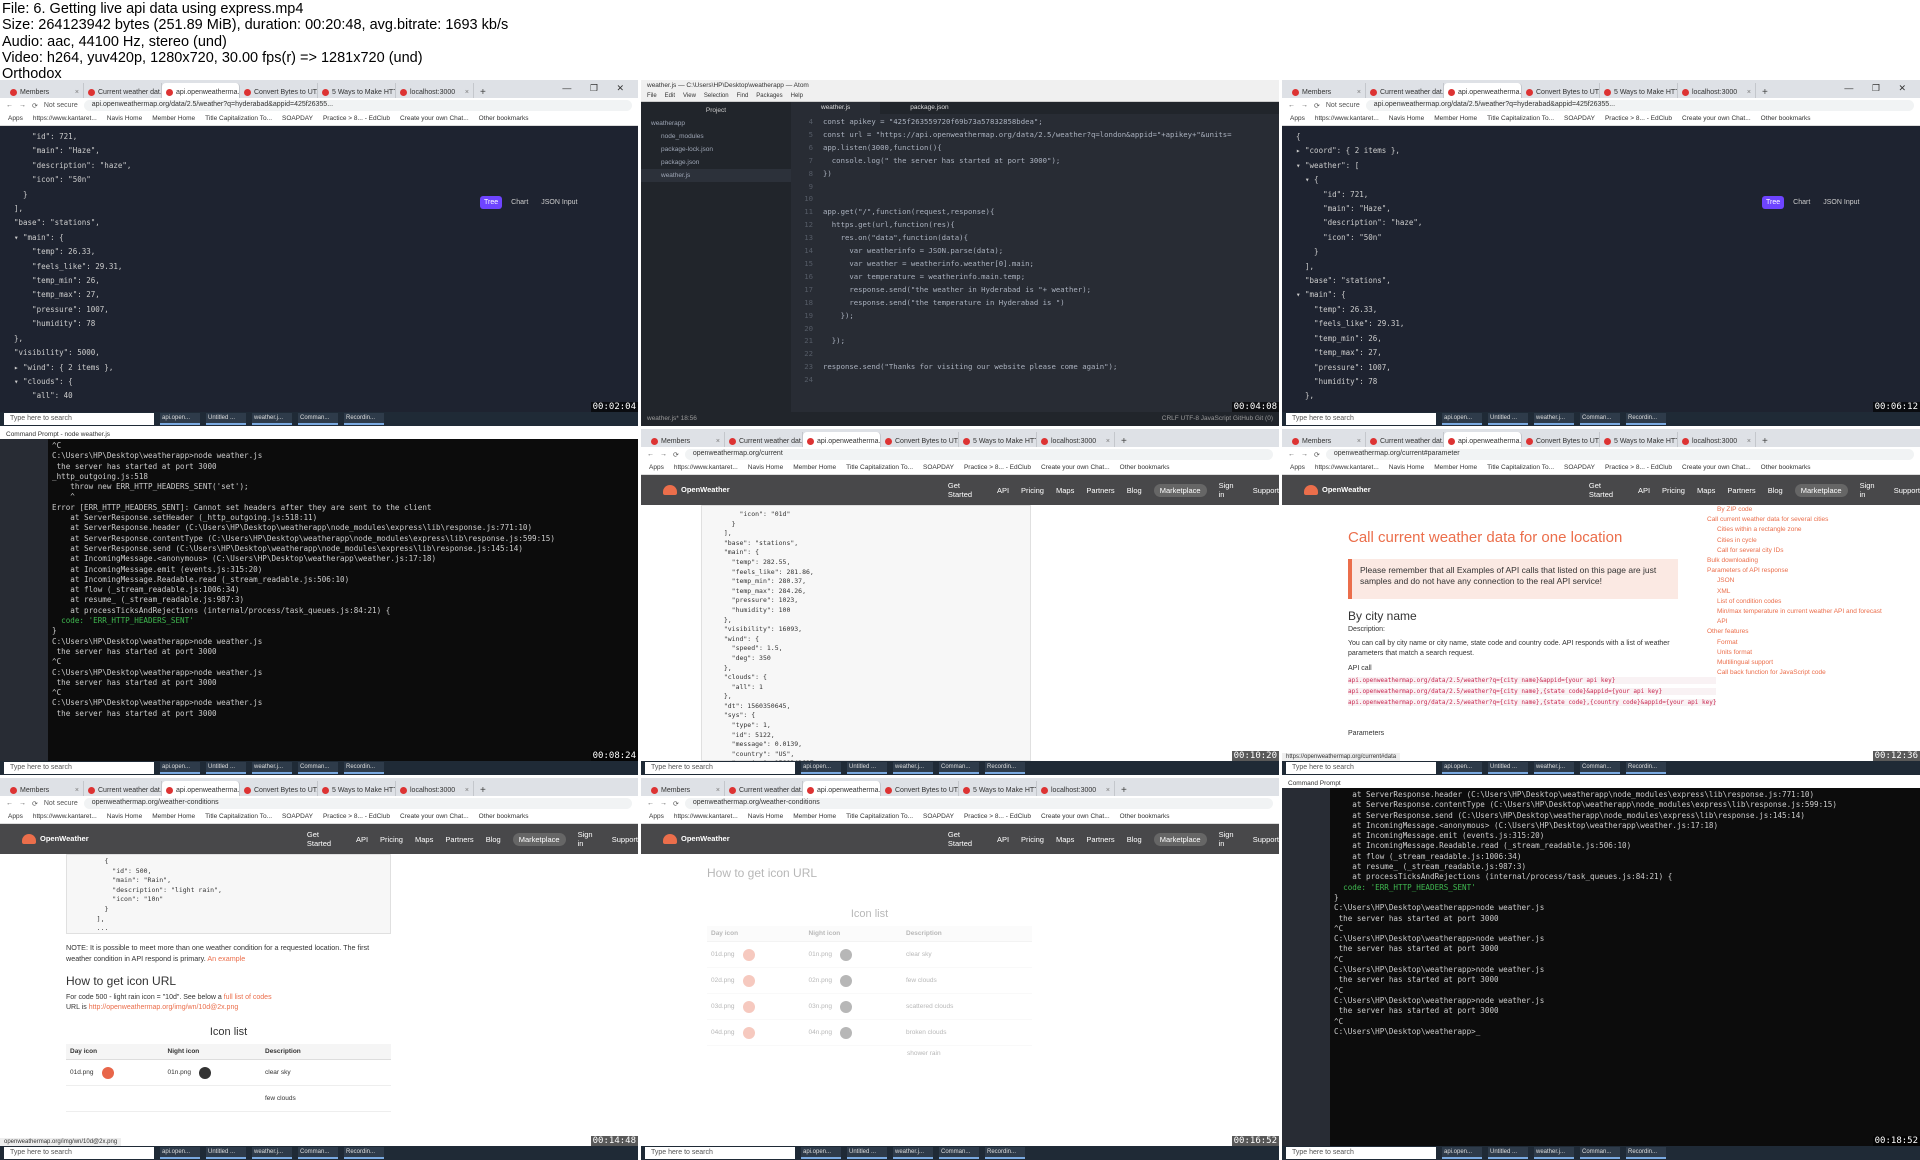 The image size is (1920, 1160). Describe the element at coordinates (1797, 673) in the screenshot. I see `side-nav-link: Call back function for JavaScript code` at that location.